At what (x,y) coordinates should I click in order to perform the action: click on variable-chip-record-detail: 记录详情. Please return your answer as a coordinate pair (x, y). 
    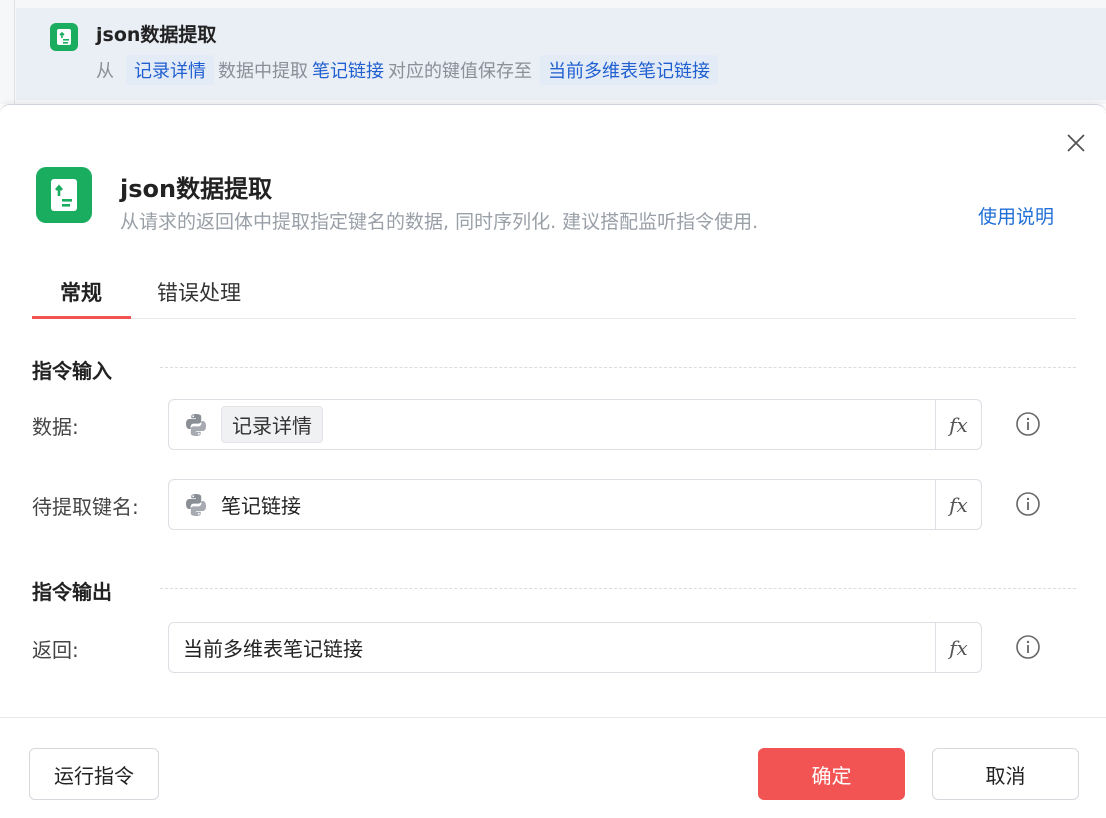
    Looking at the image, I should click on (272, 424).